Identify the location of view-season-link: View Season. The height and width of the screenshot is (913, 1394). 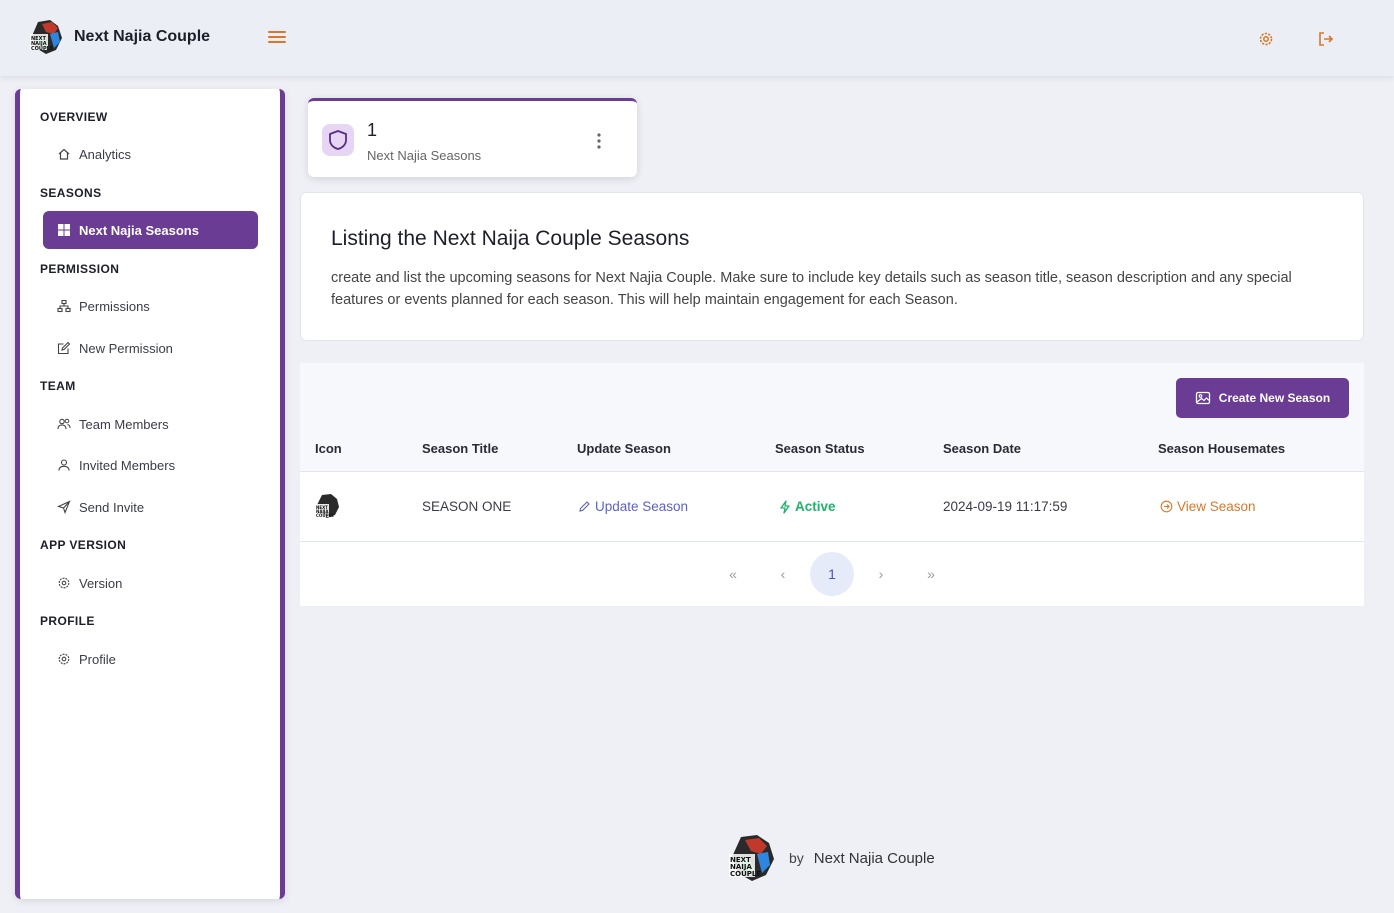
(1208, 506).